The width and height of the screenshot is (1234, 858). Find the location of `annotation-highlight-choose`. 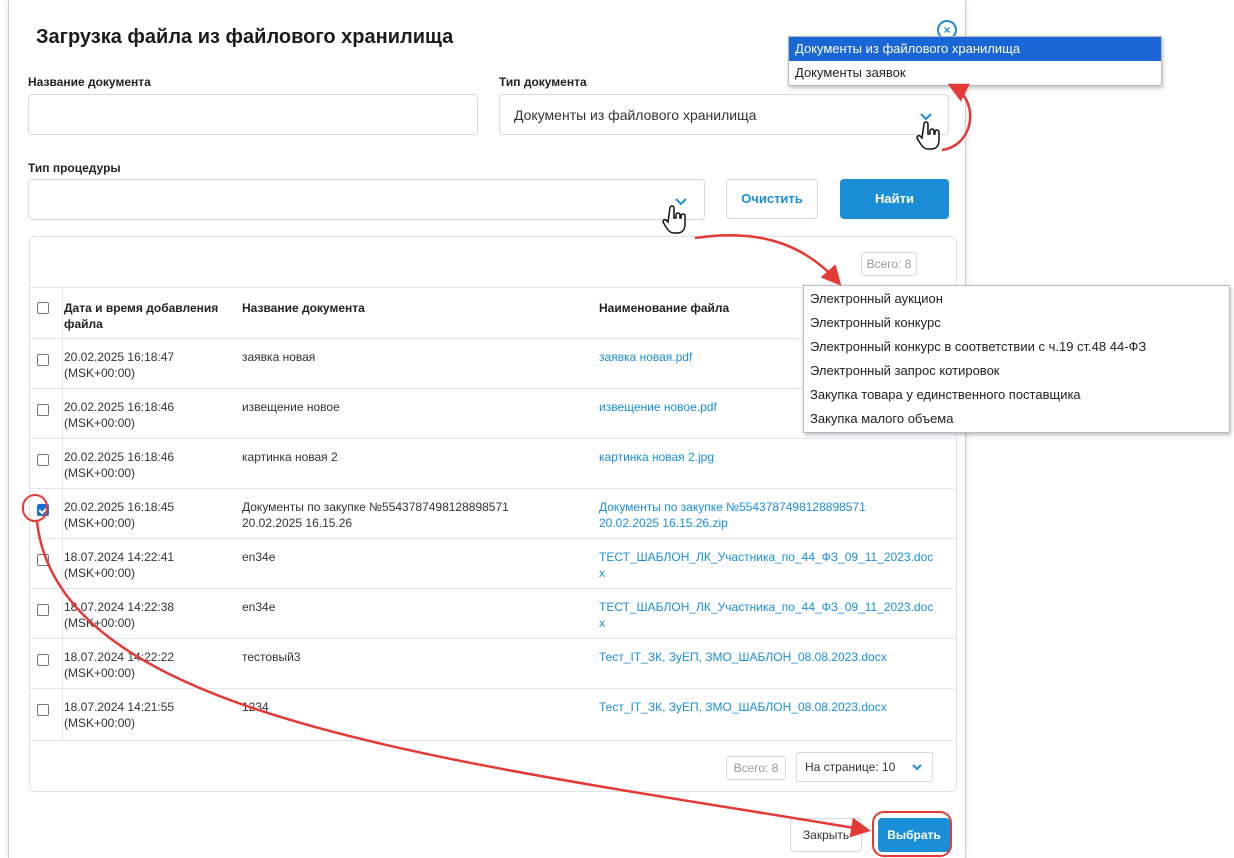

annotation-highlight-choose is located at coordinates (912, 834).